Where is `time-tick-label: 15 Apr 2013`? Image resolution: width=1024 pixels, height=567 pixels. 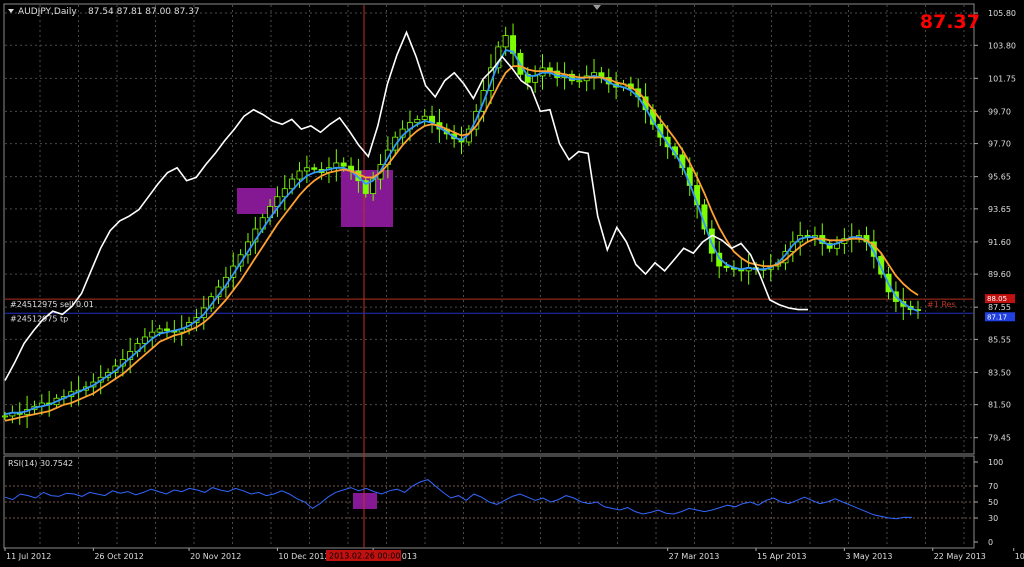
time-tick-label: 15 Apr 2013 is located at coordinates (781, 556).